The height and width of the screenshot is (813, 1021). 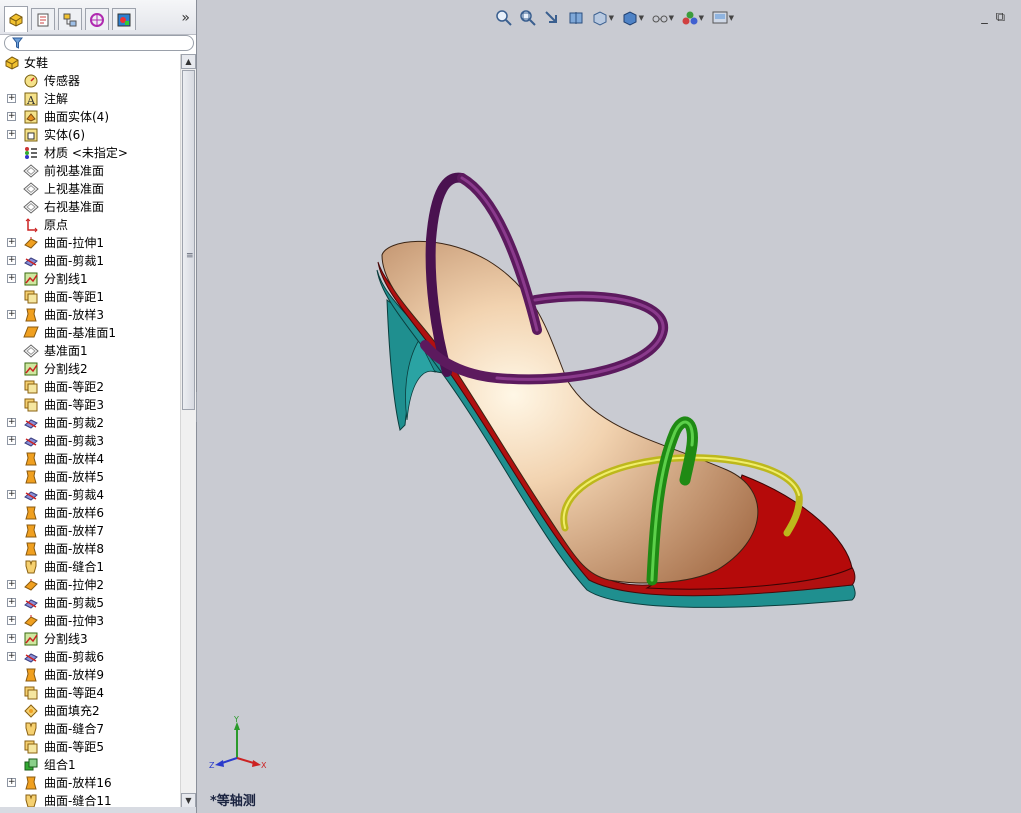 I want to click on surface-offset-icon, so click(x=31, y=693).